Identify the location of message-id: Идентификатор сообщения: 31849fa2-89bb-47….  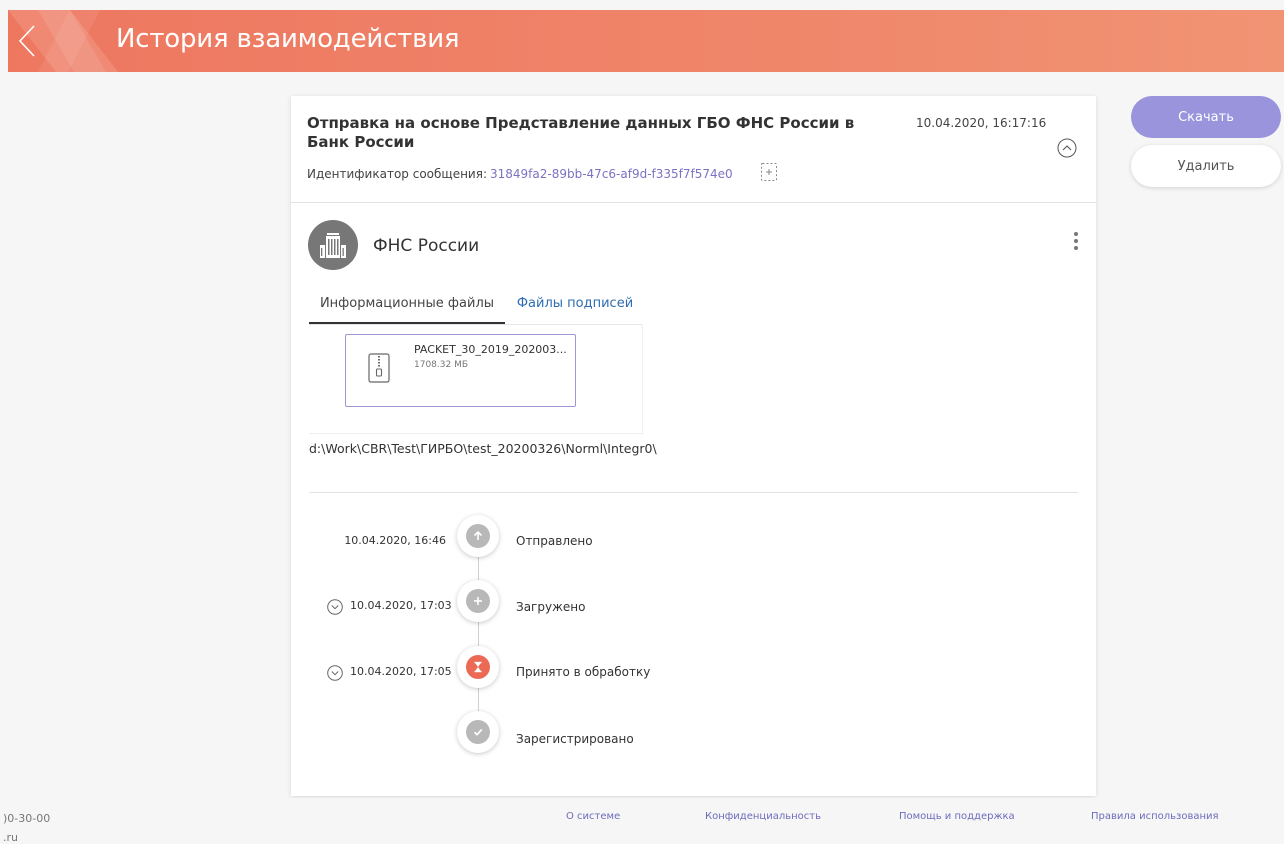
(520, 174).